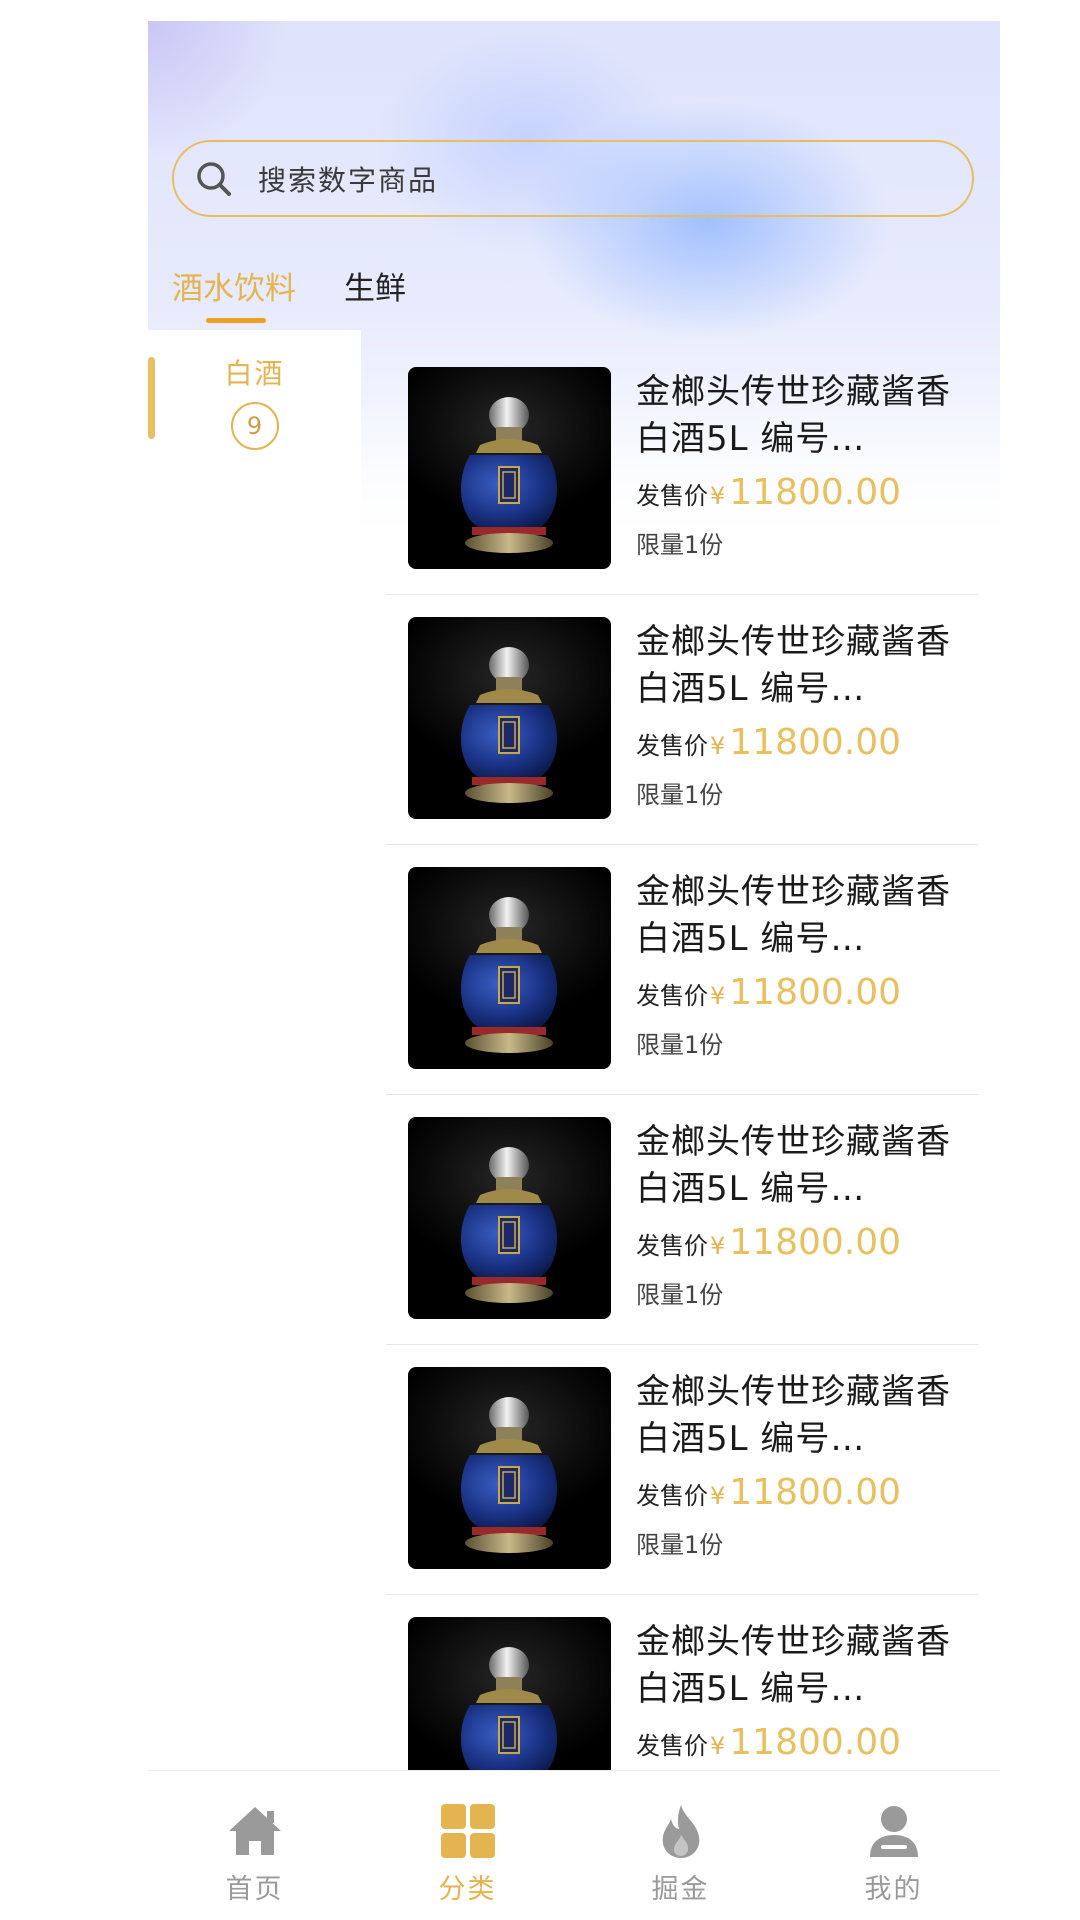 The image size is (1080, 1920). I want to click on product-card: 金榔头传世珍藏酱香白酒5L 编号… 发售价 ¥ 11800.00, so click(682, 1685).